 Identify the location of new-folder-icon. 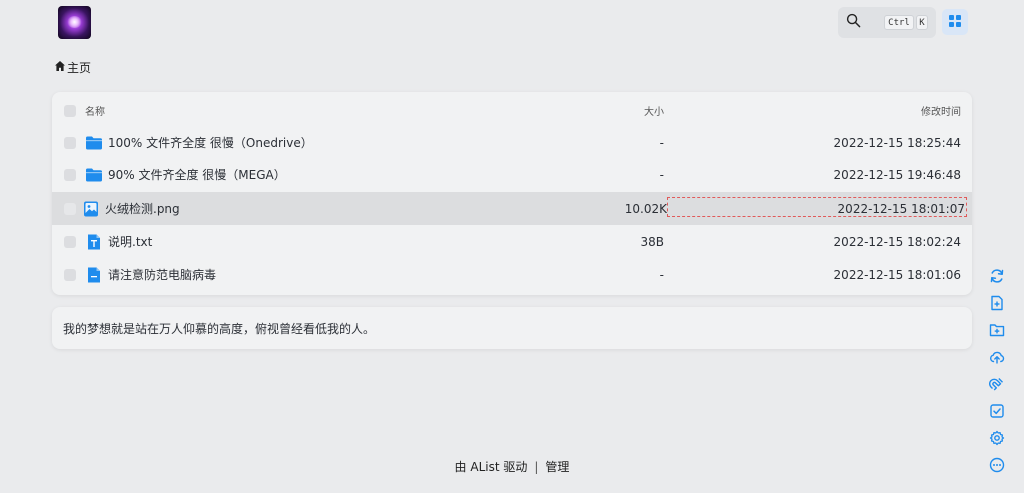
(997, 330).